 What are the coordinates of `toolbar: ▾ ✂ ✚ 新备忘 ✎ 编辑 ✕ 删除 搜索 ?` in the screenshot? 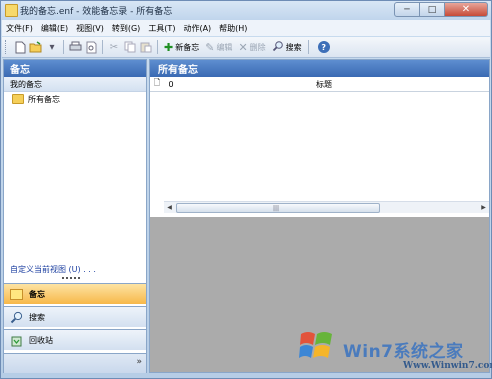 It's located at (246, 47).